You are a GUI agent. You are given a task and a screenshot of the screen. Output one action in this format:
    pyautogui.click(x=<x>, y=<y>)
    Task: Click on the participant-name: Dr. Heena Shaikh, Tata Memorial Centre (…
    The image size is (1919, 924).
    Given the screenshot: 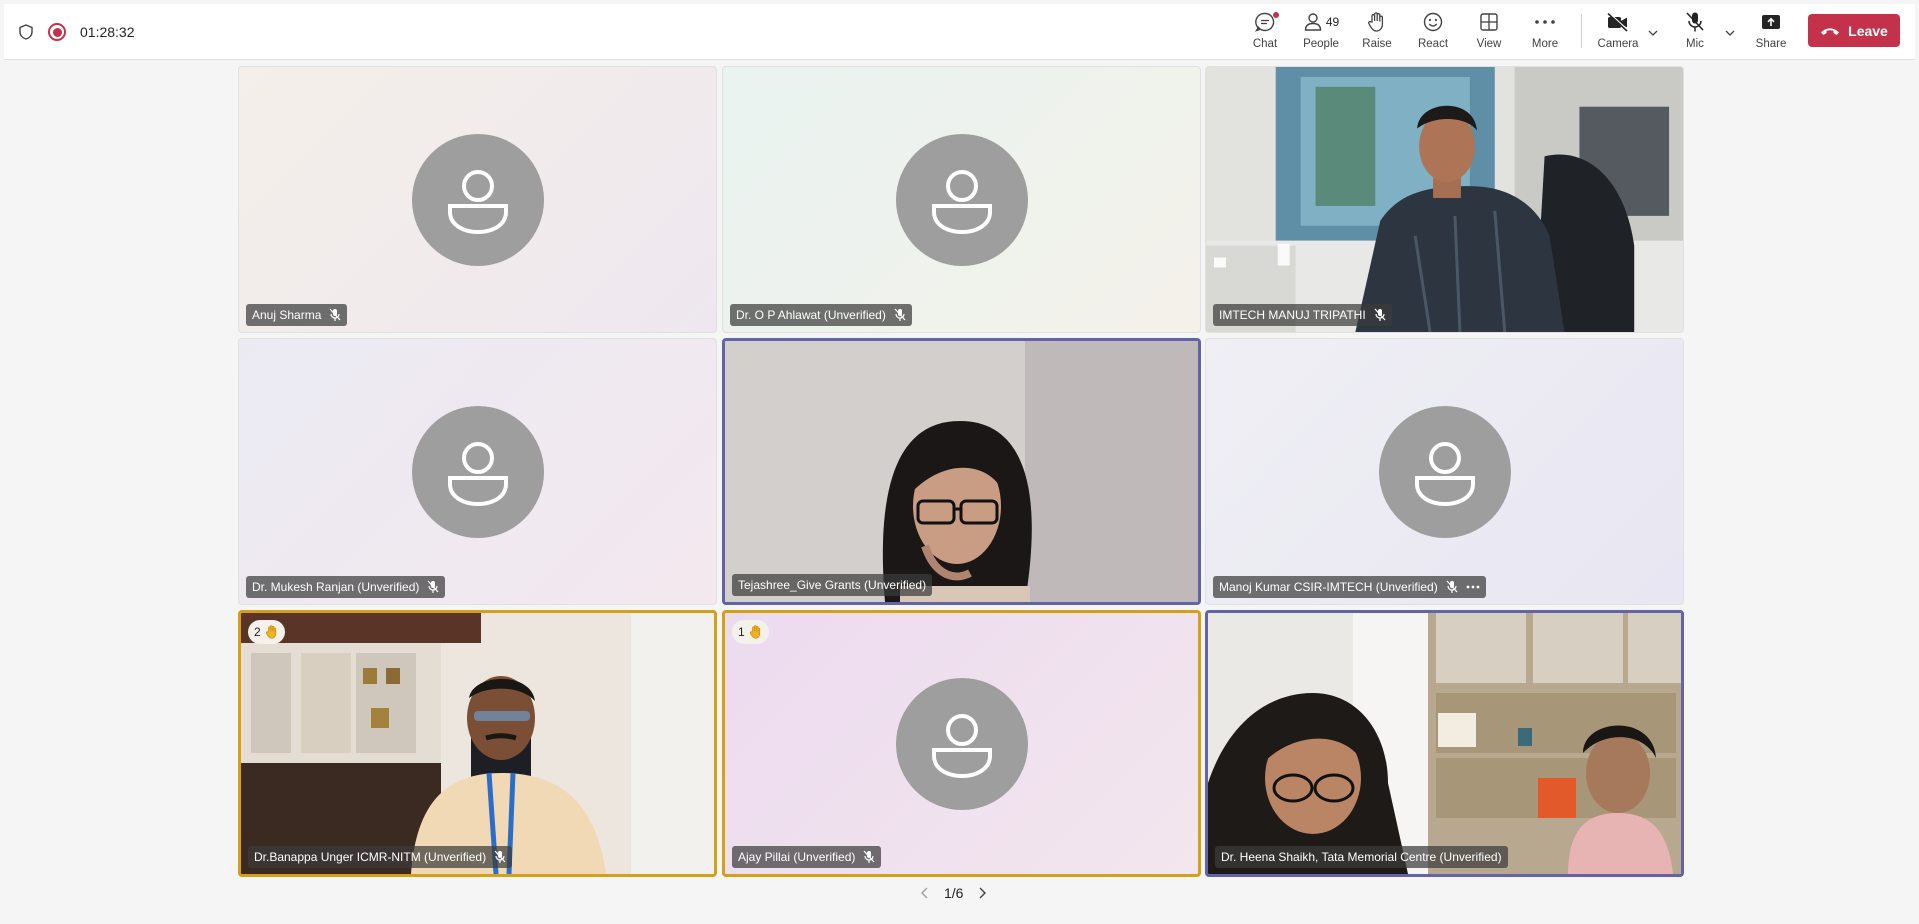 What is the action you would take?
    pyautogui.click(x=1361, y=857)
    